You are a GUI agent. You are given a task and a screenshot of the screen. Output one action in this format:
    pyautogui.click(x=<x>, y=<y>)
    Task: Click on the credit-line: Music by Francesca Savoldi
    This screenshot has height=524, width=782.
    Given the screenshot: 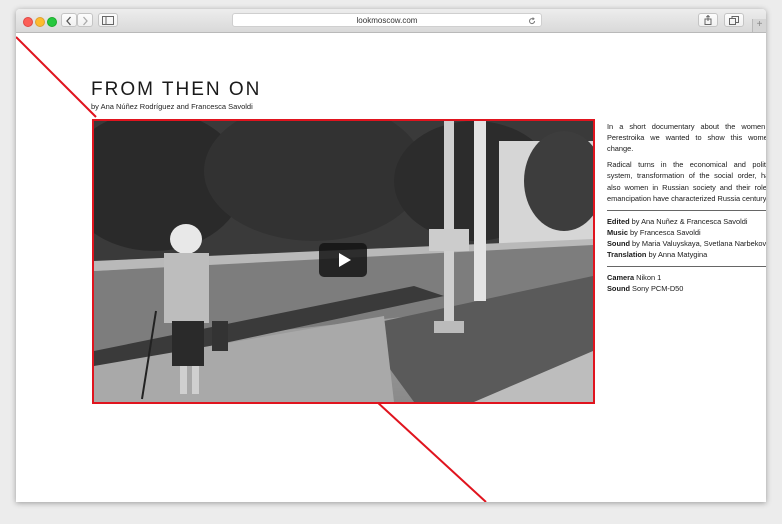 What is the action you would take?
    pyautogui.click(x=654, y=232)
    